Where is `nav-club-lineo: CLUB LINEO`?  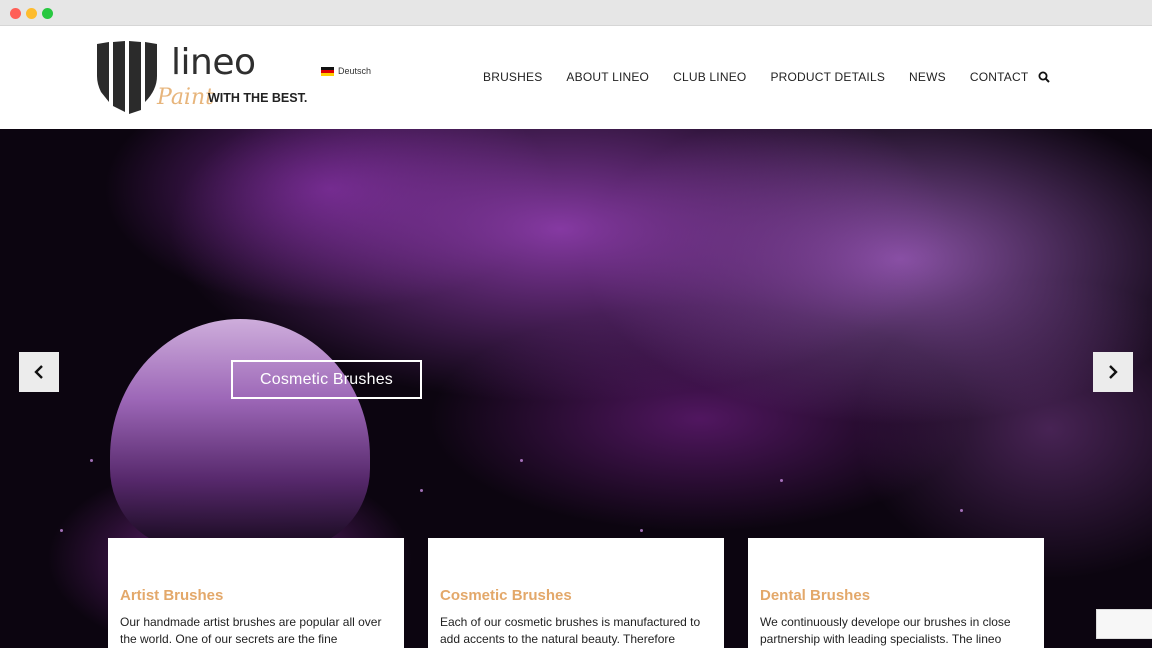 nav-club-lineo: CLUB LINEO is located at coordinates (709, 77).